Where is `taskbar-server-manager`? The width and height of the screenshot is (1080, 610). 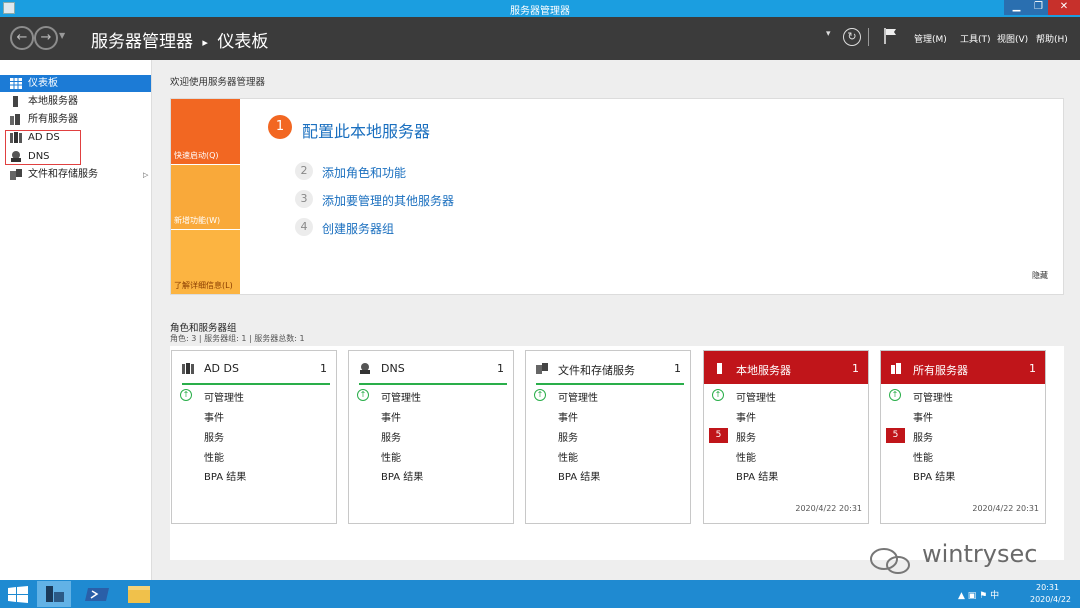
taskbar-server-manager is located at coordinates (54, 594).